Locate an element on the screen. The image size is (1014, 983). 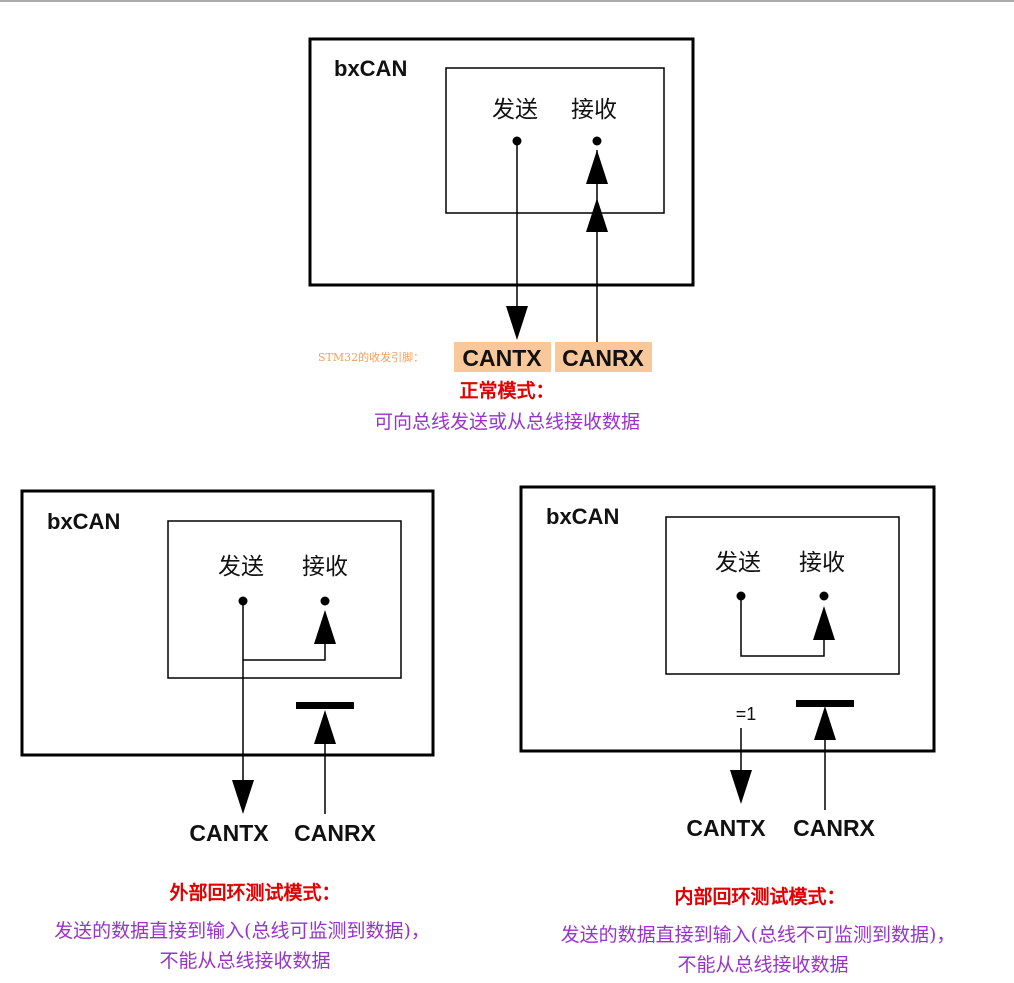
silent-caption-line2: 不能从总线接收数据 is located at coordinates (762, 965).